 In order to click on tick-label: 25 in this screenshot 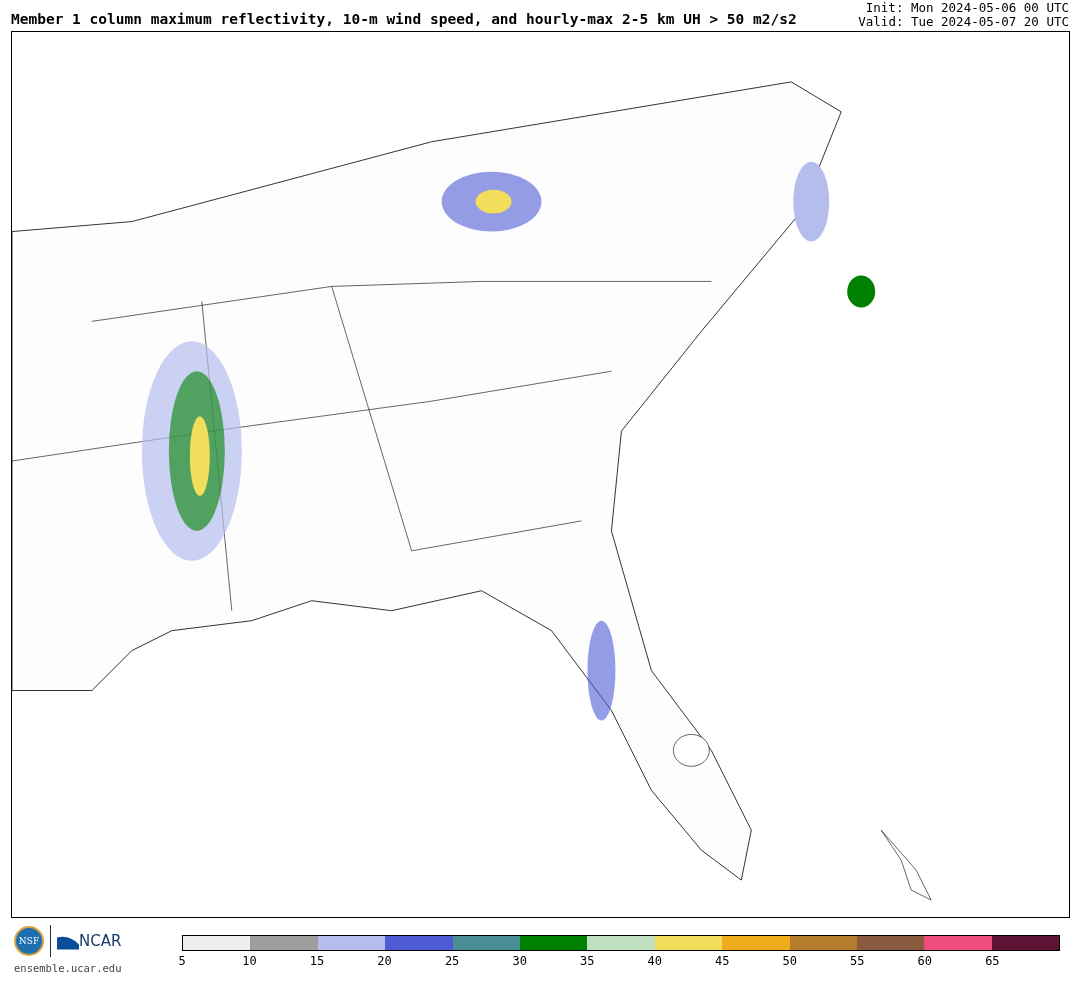, I will do `click(452, 961)`.